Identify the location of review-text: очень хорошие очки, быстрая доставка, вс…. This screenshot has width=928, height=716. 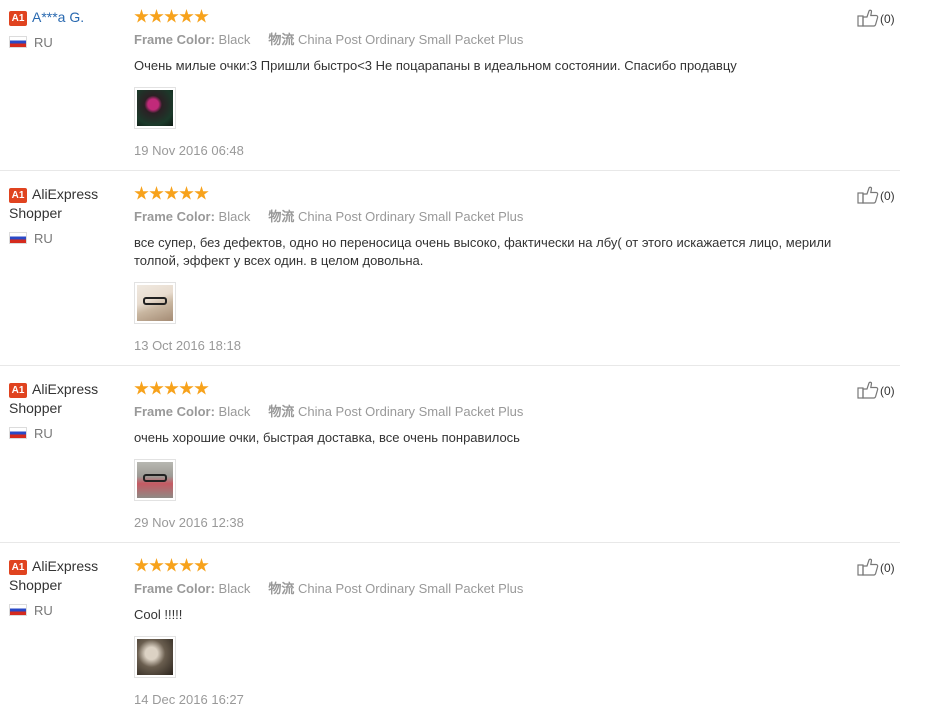
(327, 437).